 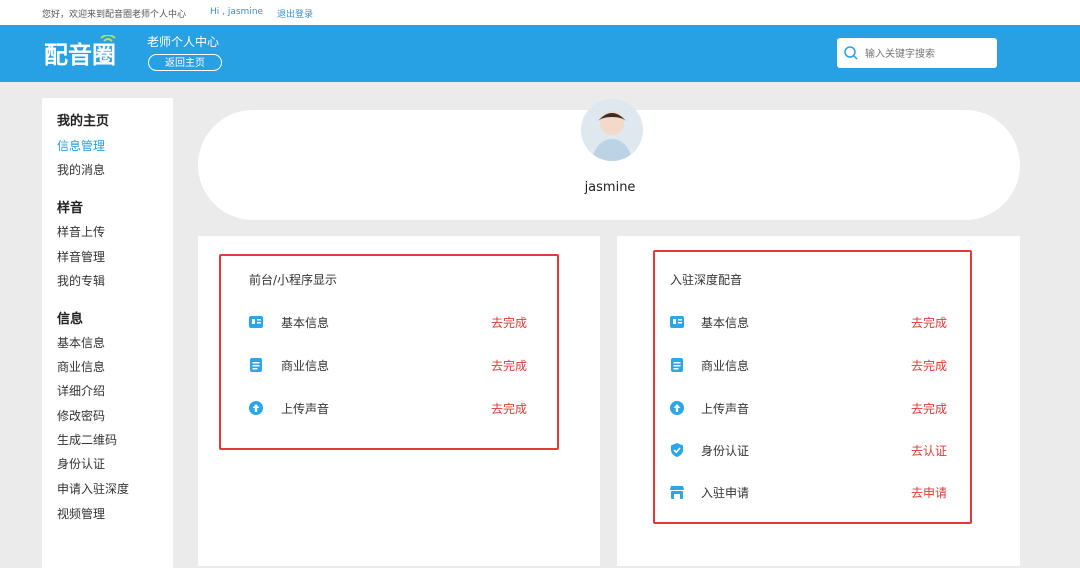 I want to click on sidebar-group-samples: 样音, so click(x=70, y=208).